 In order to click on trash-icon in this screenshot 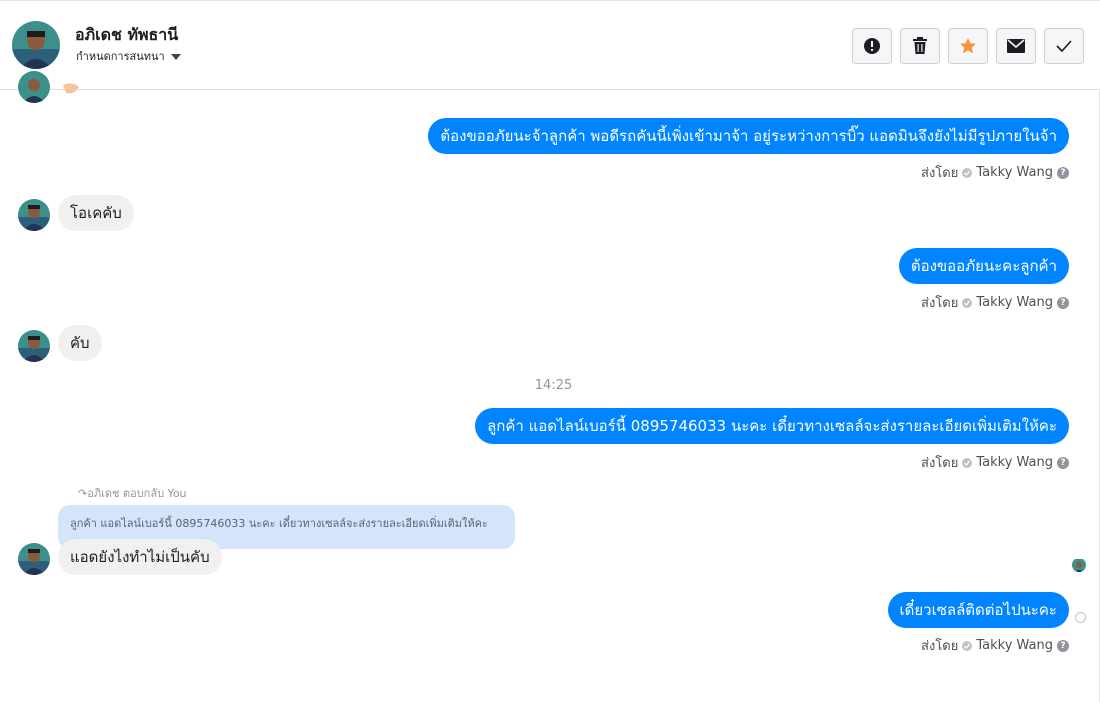, I will do `click(920, 45)`.